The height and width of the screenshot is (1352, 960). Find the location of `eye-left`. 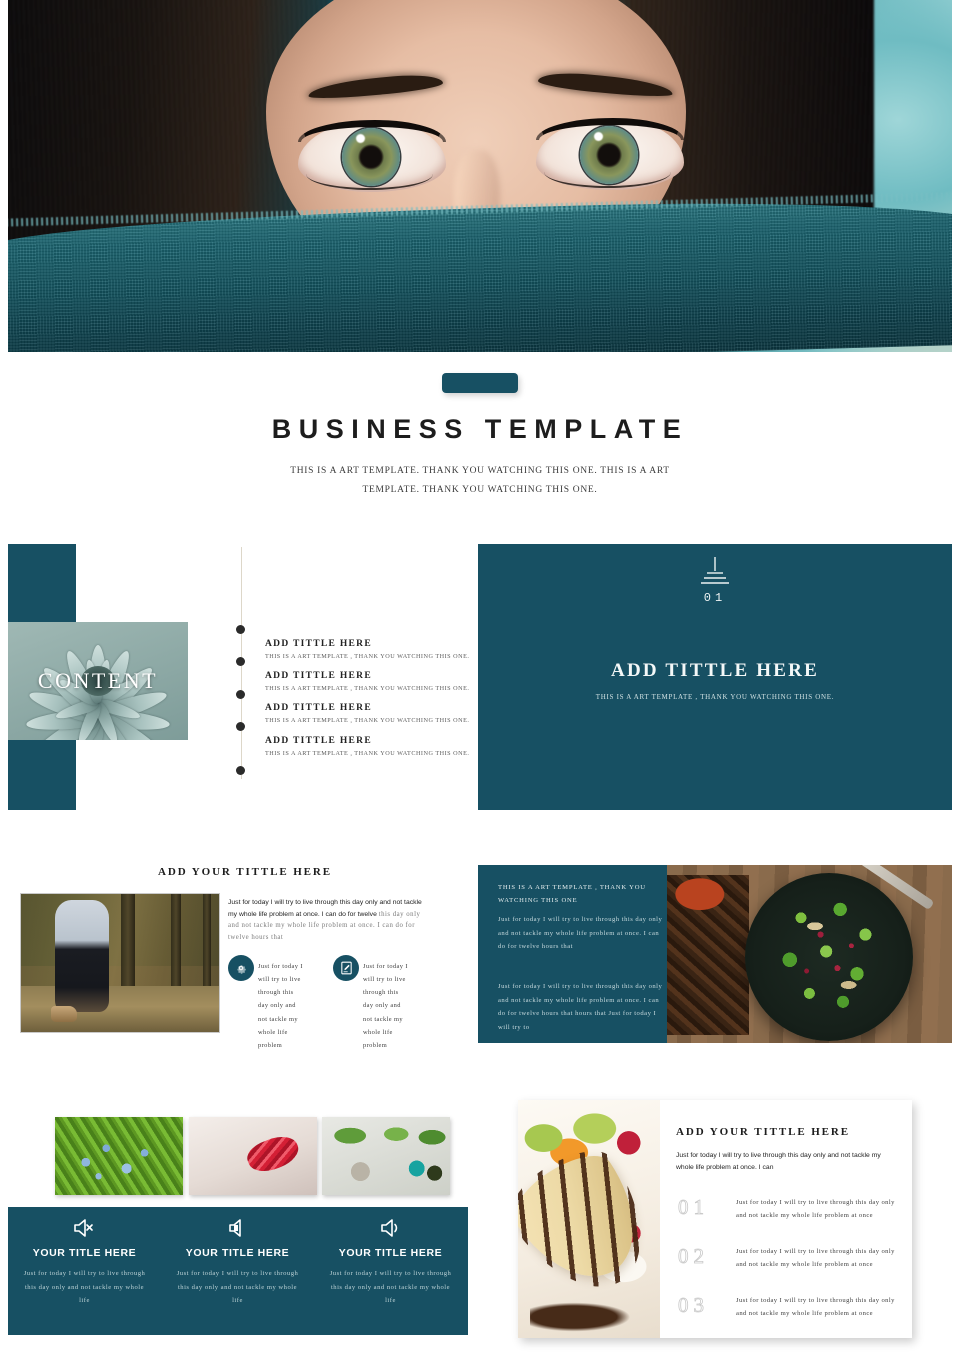

eye-left is located at coordinates (372, 156).